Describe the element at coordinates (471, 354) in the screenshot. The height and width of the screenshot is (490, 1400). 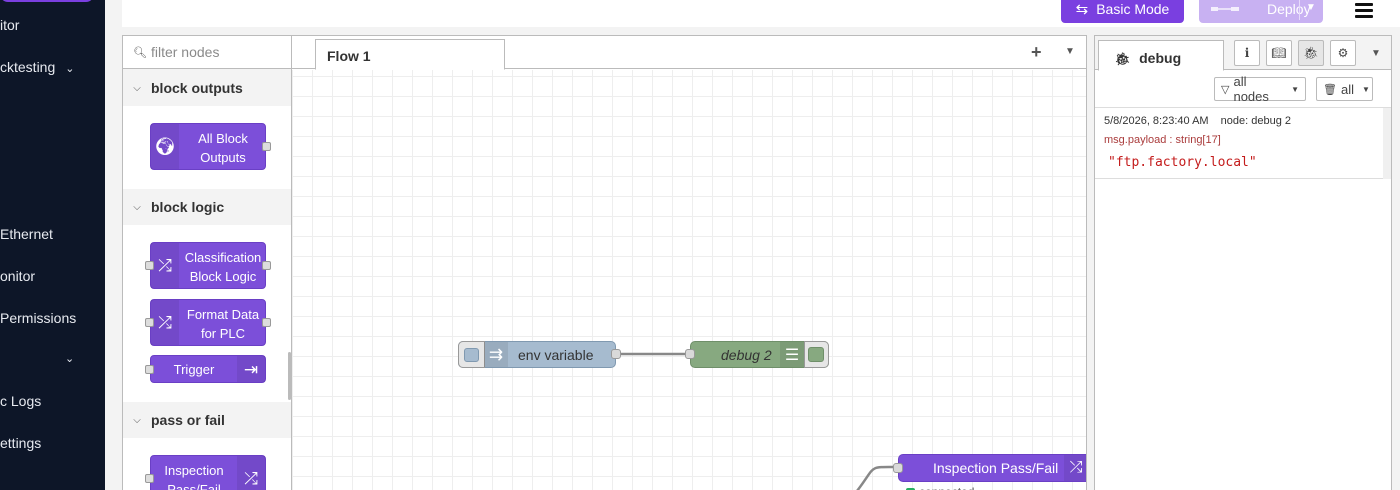
I see `inject-button` at that location.